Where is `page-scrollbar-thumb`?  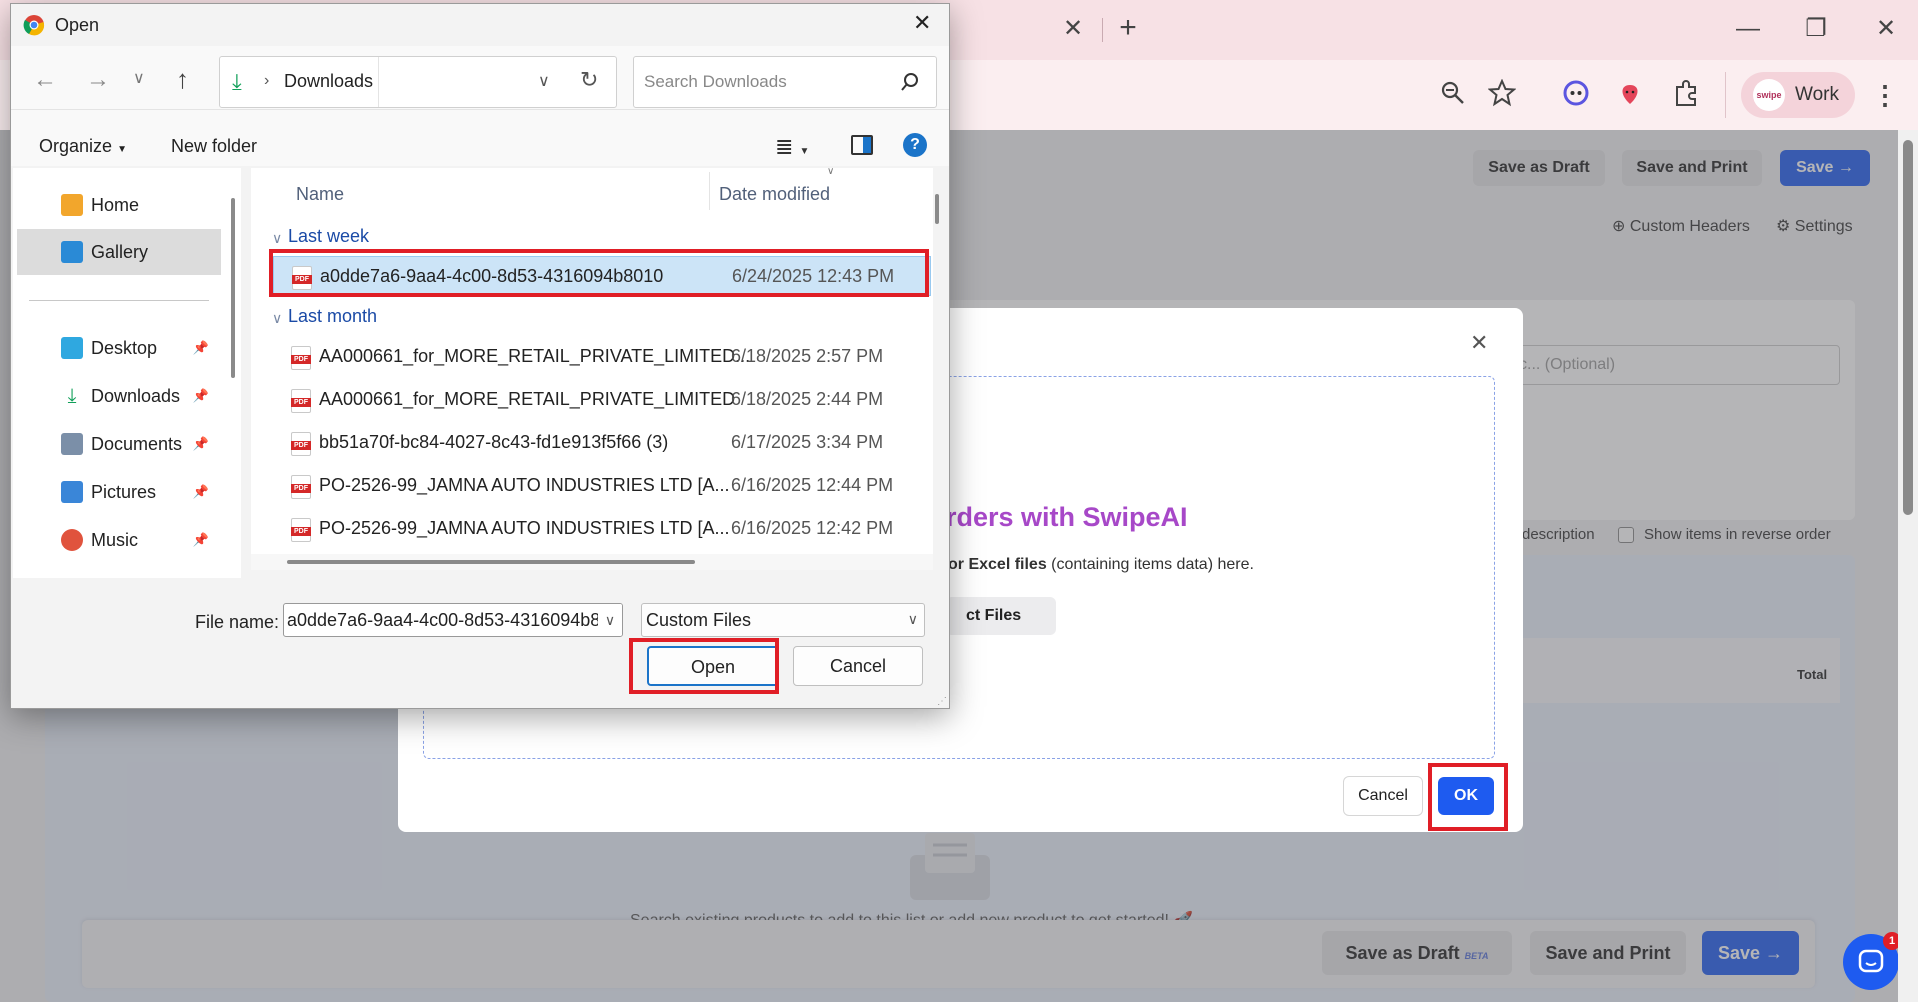 page-scrollbar-thumb is located at coordinates (1908, 327).